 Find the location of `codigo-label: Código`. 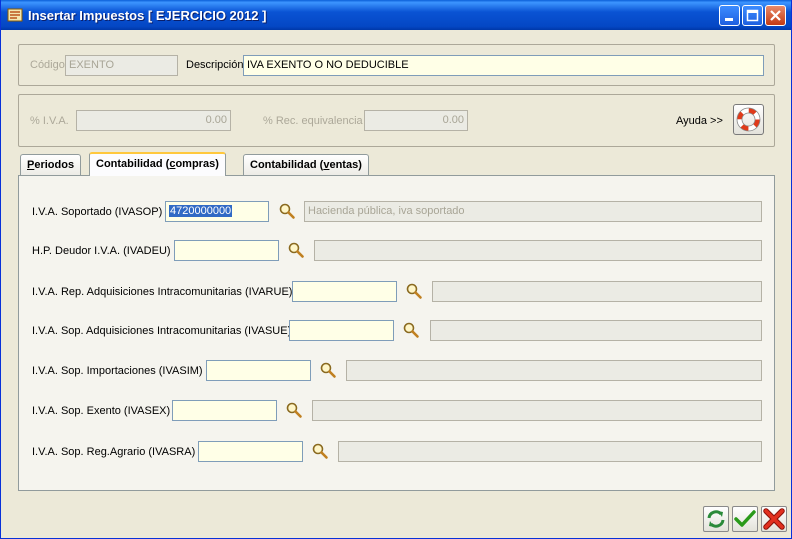

codigo-label: Código is located at coordinates (47, 65).